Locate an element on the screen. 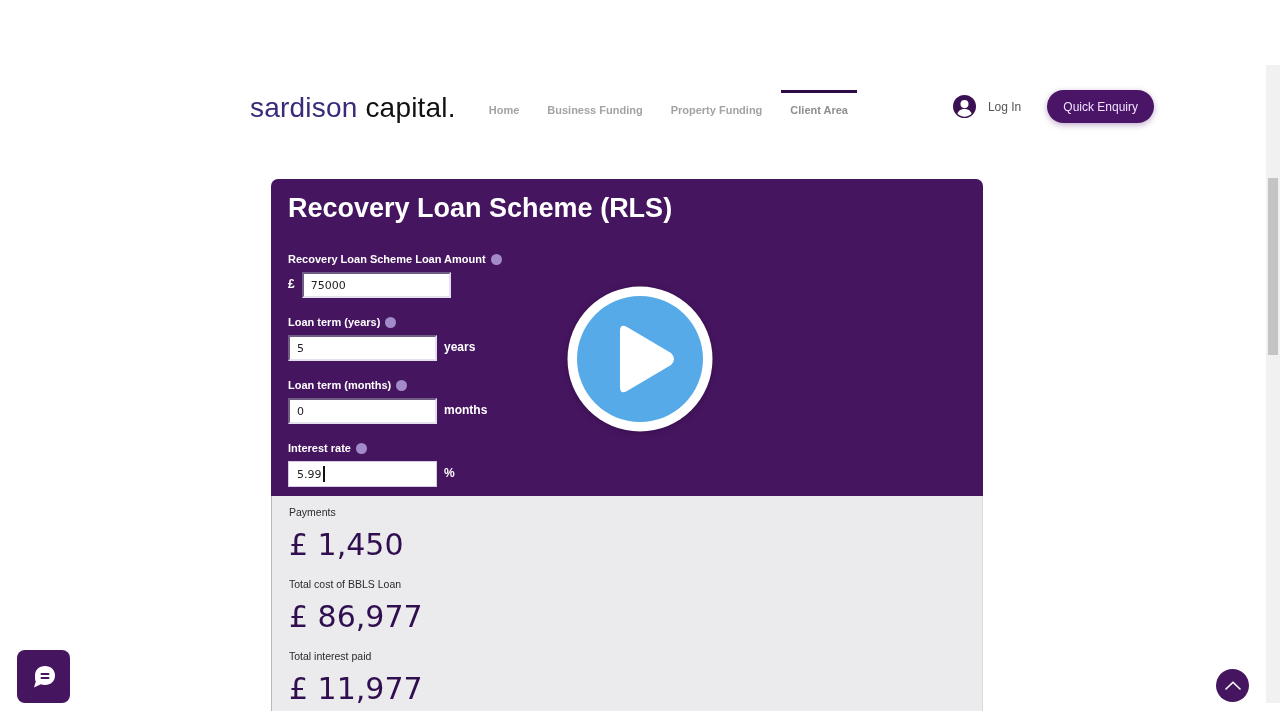 The height and width of the screenshot is (720, 1280). unit-label: years is located at coordinates (460, 346).